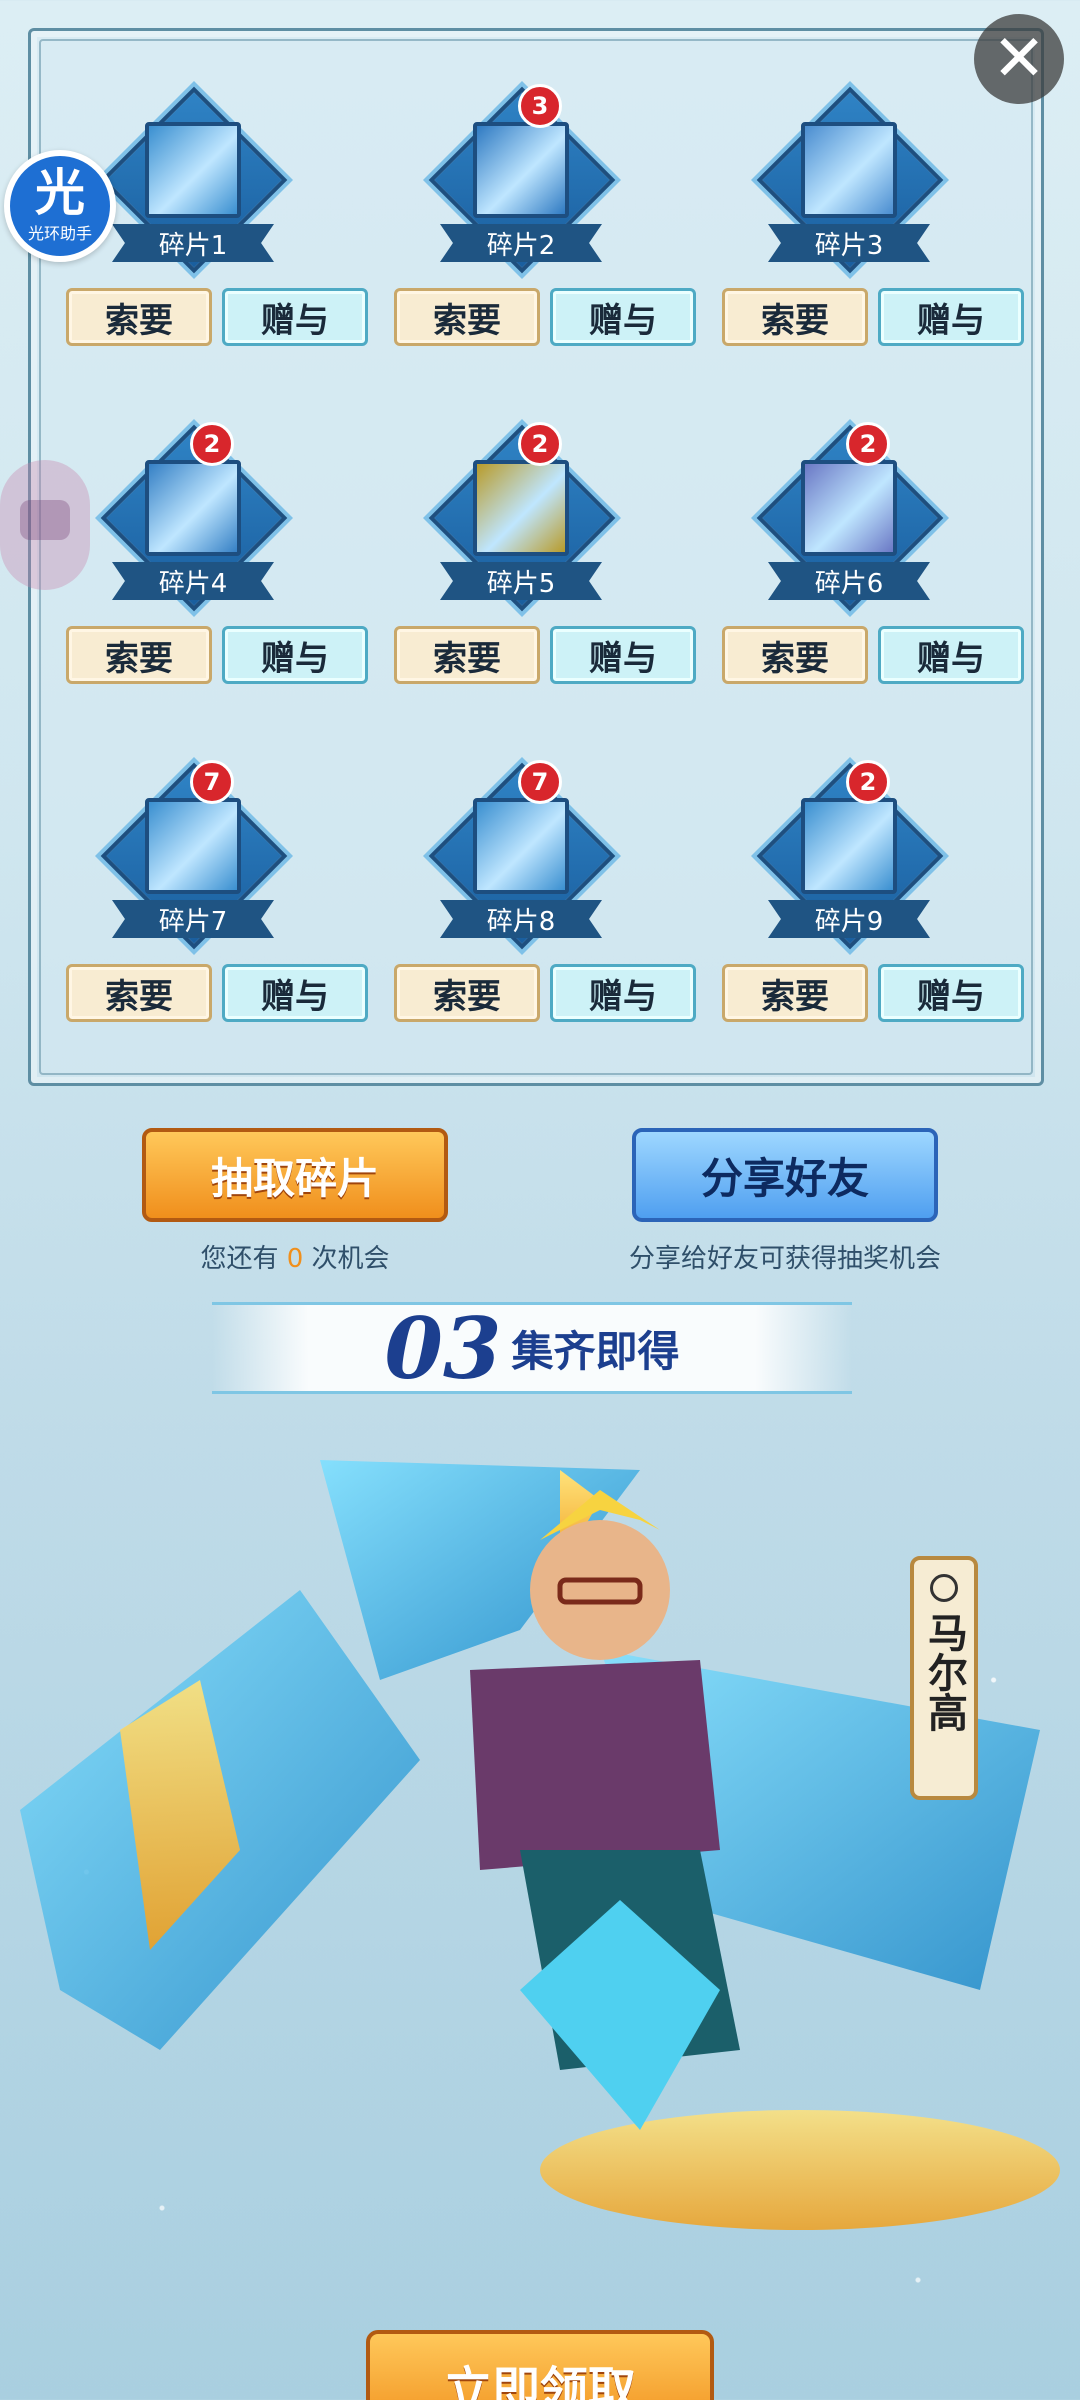  Describe the element at coordinates (849, 243) in the screenshot. I see `fragment-label: 碎片3` at that location.